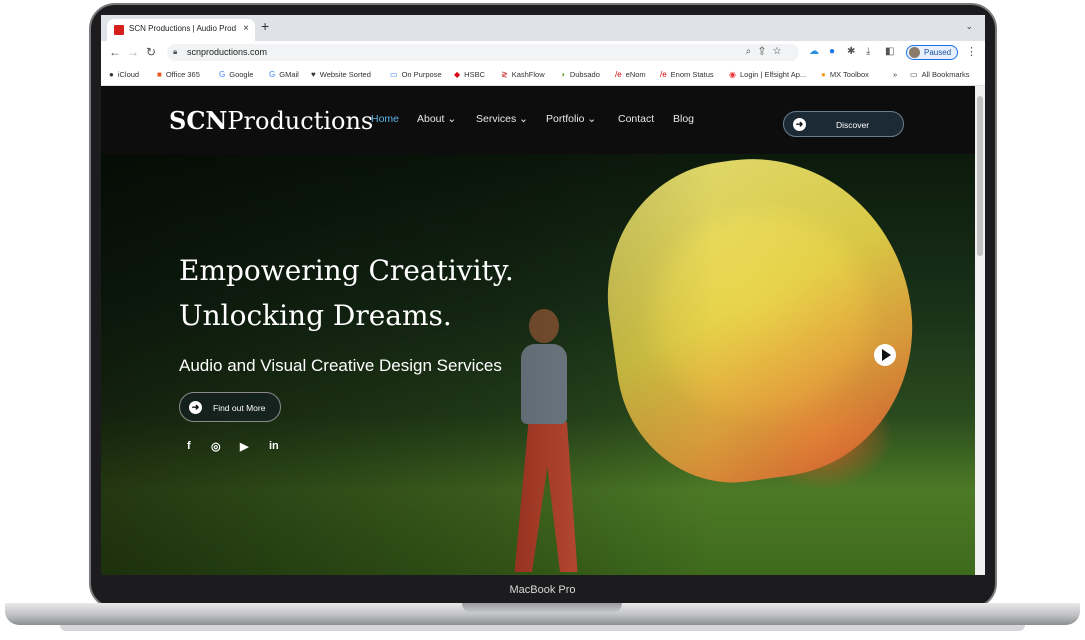 The image size is (1085, 640). I want to click on dubsado-icon: ◗, so click(563, 74).